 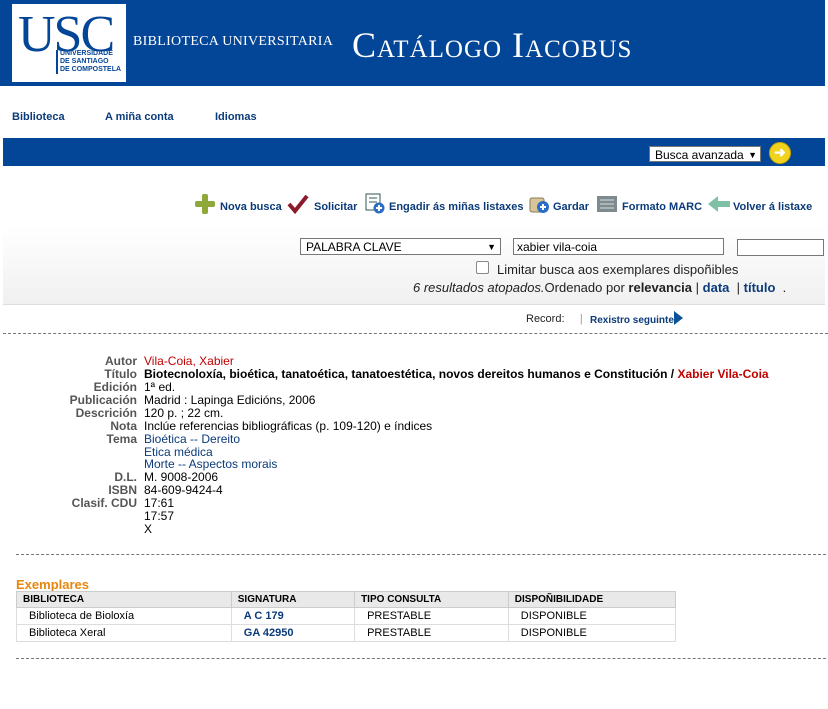 What do you see at coordinates (492, 45) in the screenshot?
I see `catalog-title: Catálogo Iacobus` at bounding box center [492, 45].